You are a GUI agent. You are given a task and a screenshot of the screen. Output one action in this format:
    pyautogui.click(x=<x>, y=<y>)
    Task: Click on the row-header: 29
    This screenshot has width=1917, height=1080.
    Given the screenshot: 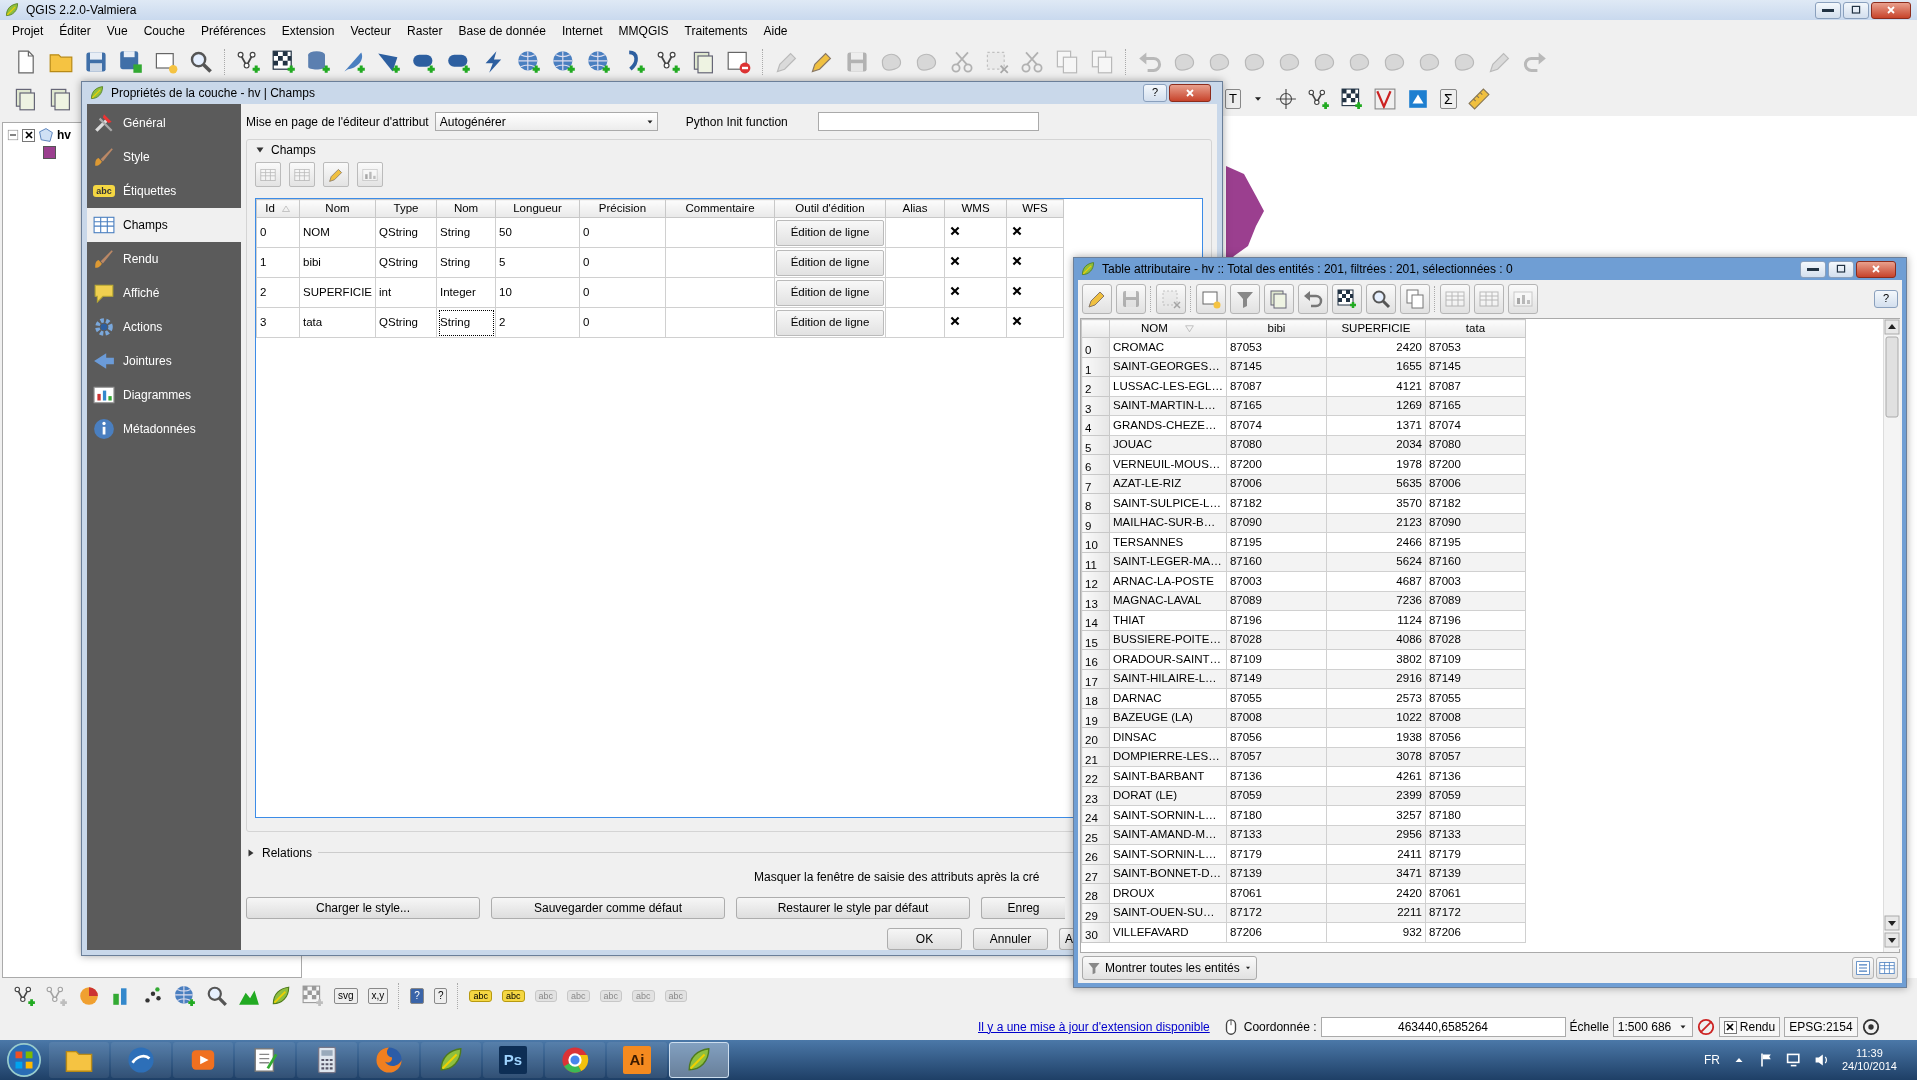 What is the action you would take?
    pyautogui.click(x=1095, y=913)
    